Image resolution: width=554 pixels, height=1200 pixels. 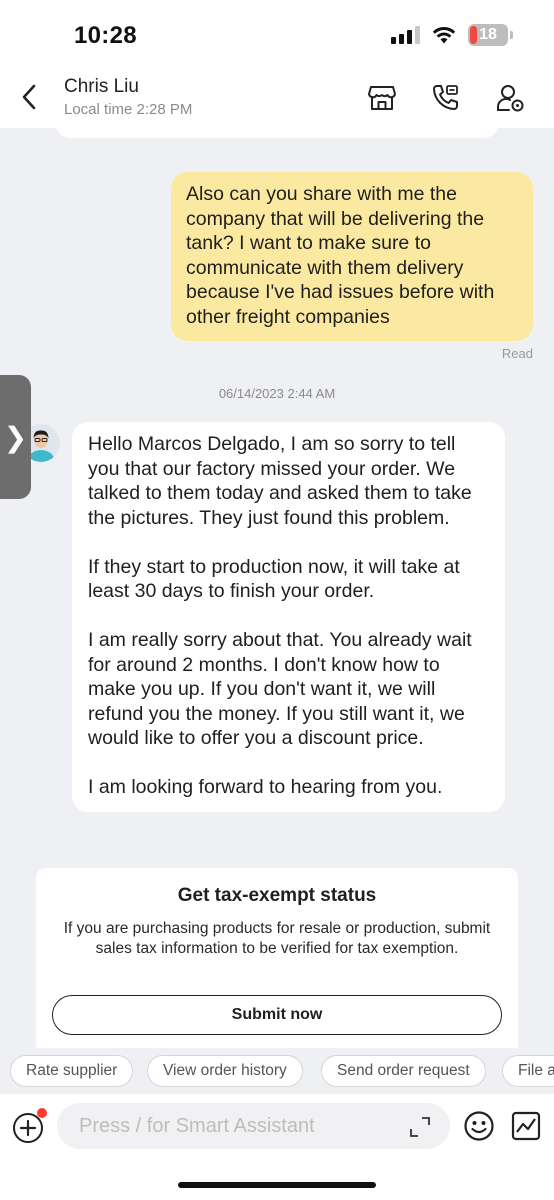 What do you see at coordinates (225, 1071) in the screenshot?
I see `chip-view-order-history: View order history` at bounding box center [225, 1071].